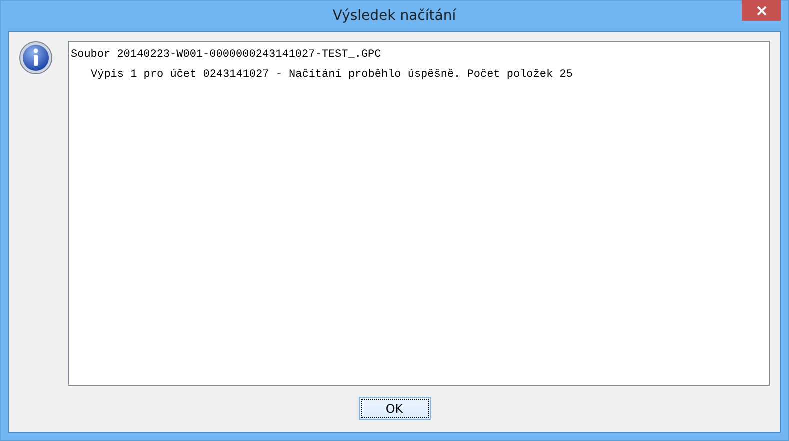 The image size is (789, 441). I want to click on close-button, so click(761, 10).